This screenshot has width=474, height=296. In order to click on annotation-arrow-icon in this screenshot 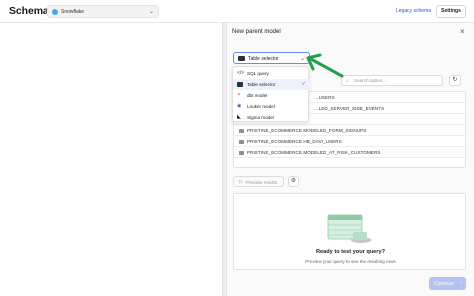, I will do `click(325, 65)`.